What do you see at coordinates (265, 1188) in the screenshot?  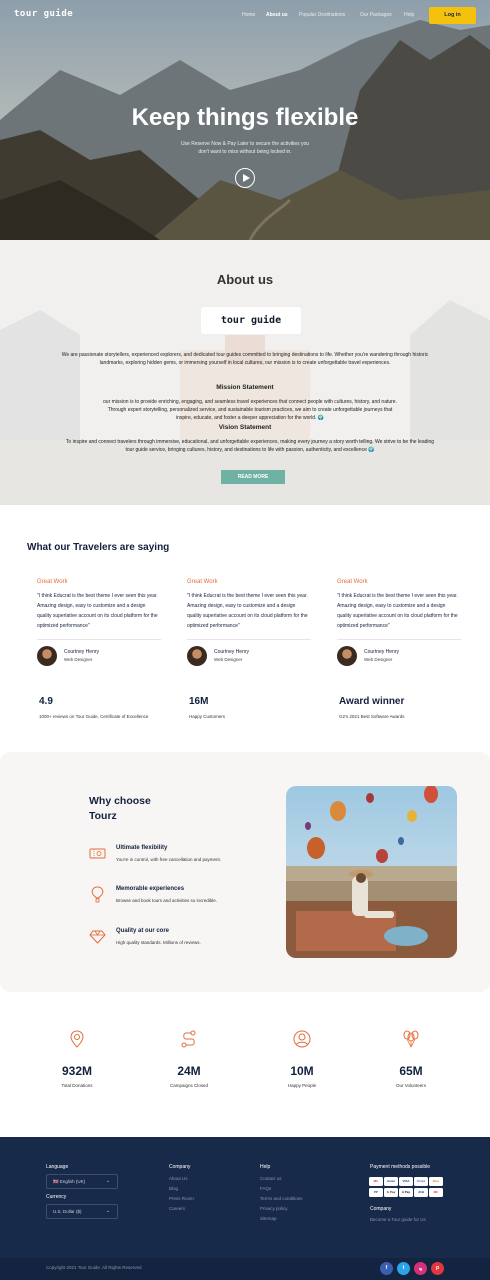 I see `footer-link-faqs: FAQs` at bounding box center [265, 1188].